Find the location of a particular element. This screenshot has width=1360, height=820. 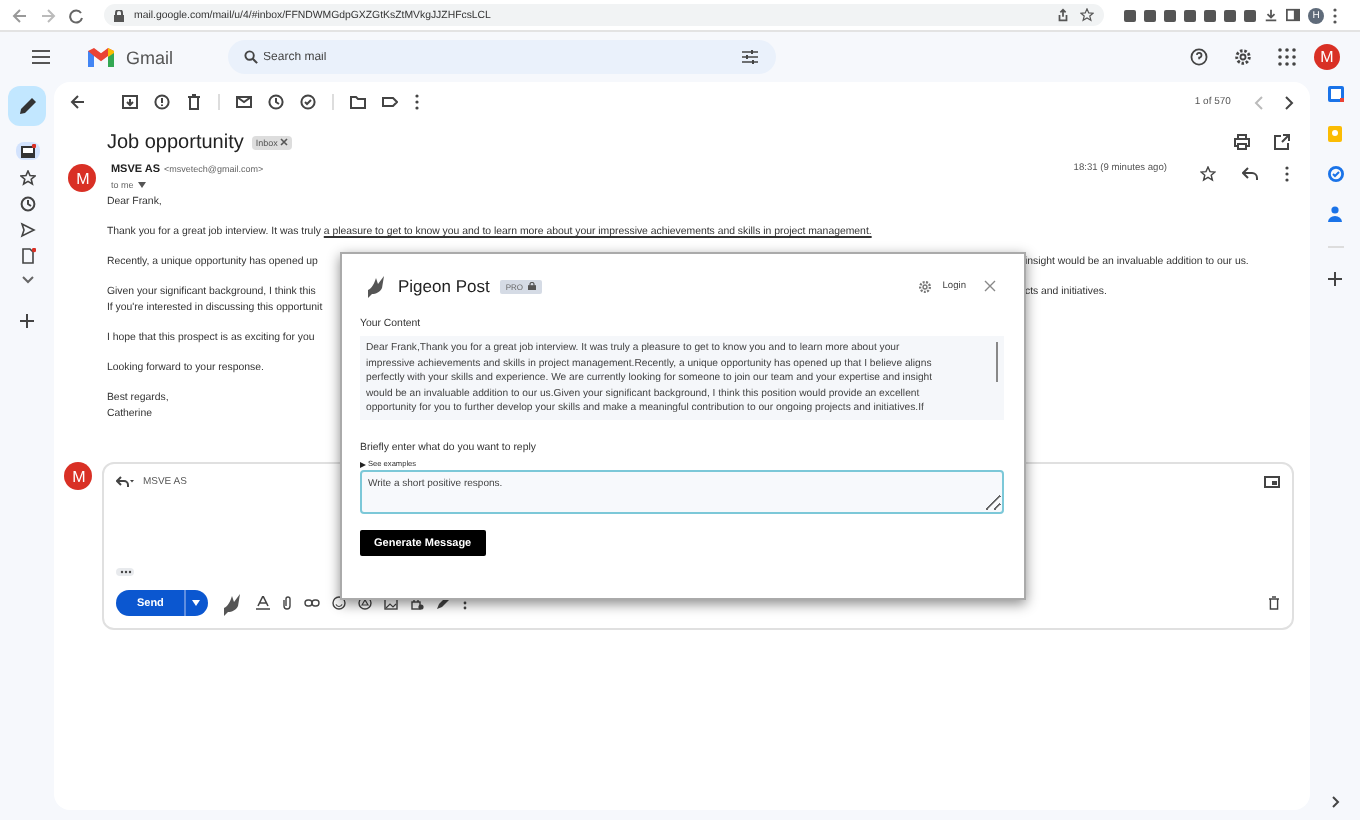

compose-button is located at coordinates (27, 106).